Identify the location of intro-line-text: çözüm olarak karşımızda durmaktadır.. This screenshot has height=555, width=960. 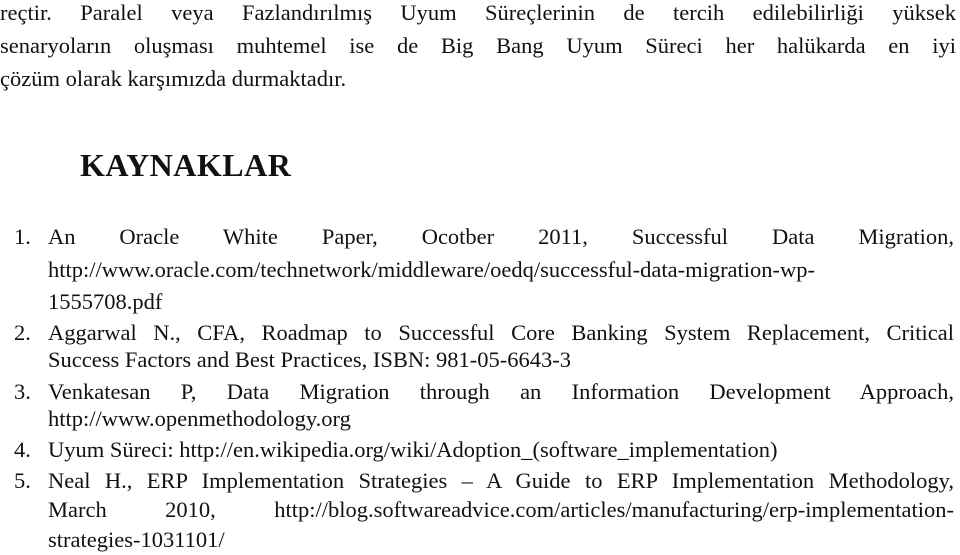
(173, 78).